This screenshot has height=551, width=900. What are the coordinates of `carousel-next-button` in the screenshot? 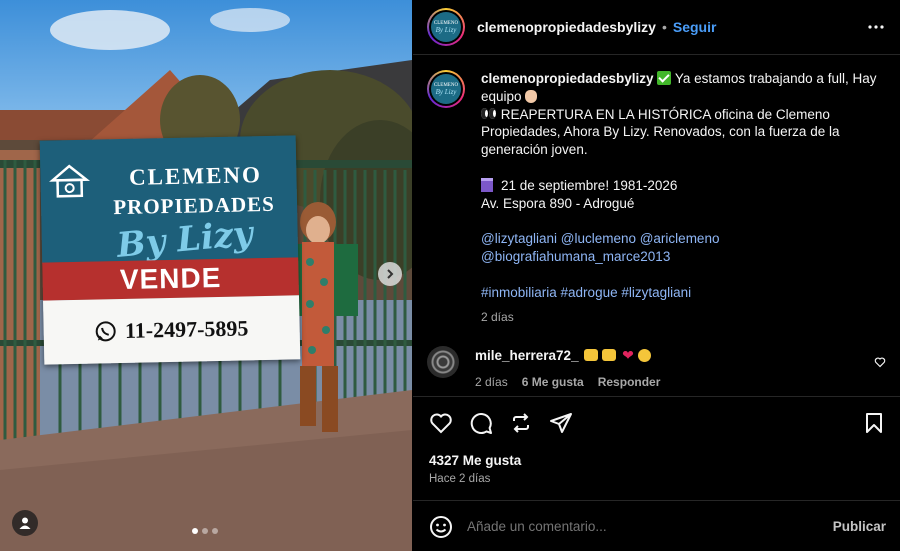 It's located at (390, 274).